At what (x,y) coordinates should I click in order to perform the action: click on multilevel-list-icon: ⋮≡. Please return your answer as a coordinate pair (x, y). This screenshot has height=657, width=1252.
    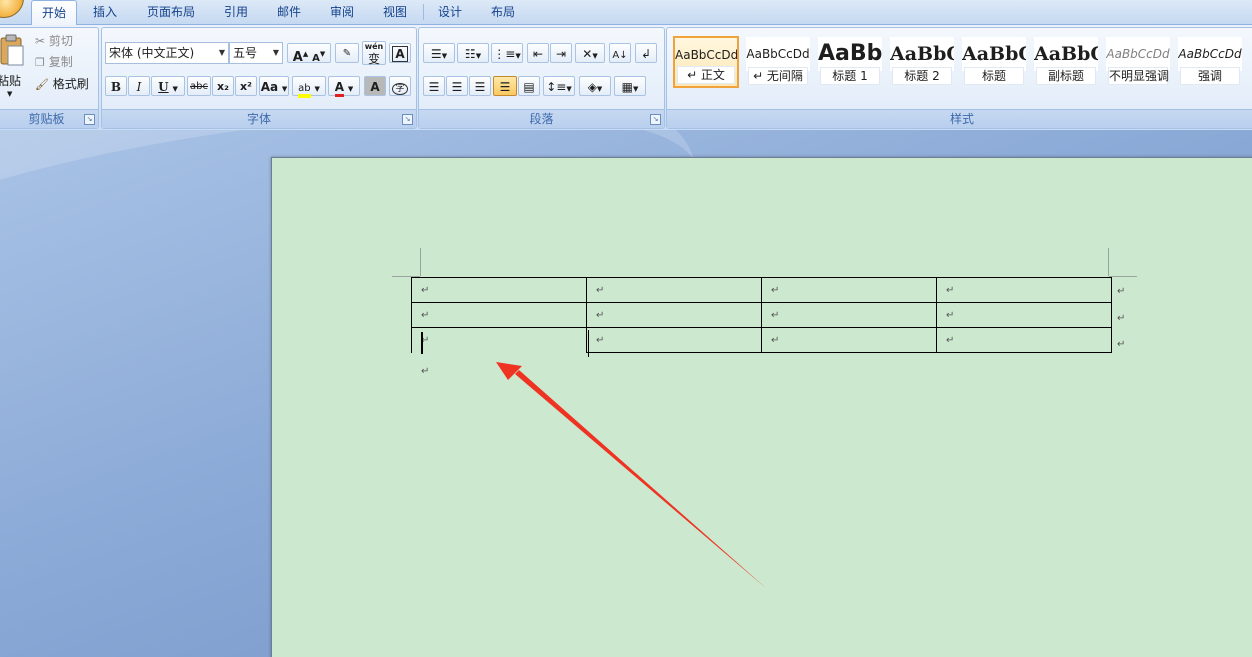
    Looking at the image, I should click on (504, 54).